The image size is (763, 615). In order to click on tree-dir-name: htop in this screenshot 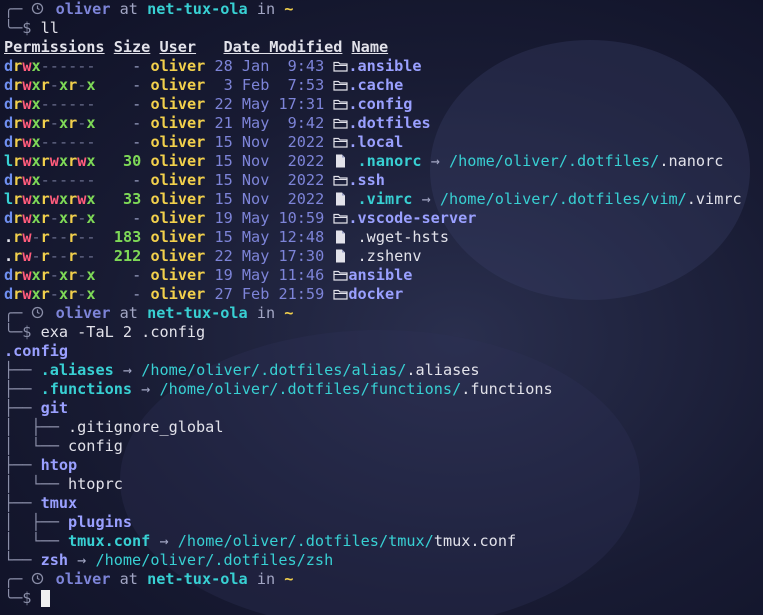, I will do `click(59, 465)`.